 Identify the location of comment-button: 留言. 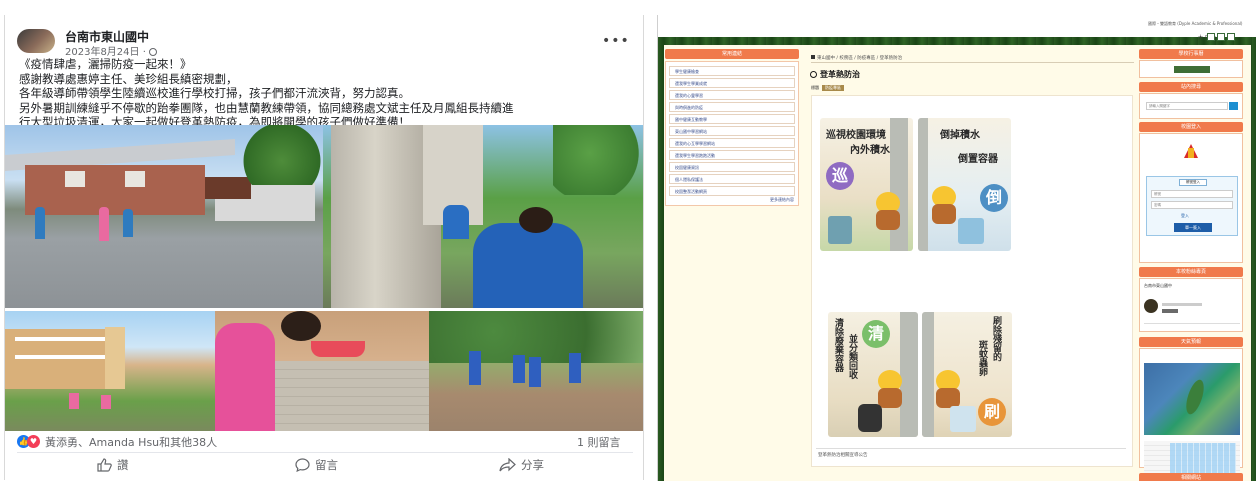
(316, 465).